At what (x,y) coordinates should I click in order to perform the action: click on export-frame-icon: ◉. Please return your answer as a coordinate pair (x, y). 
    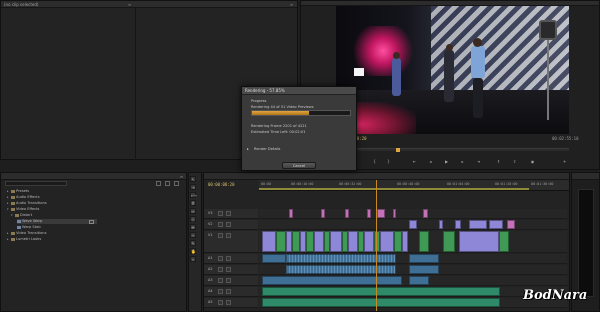
    Looking at the image, I should click on (532, 161).